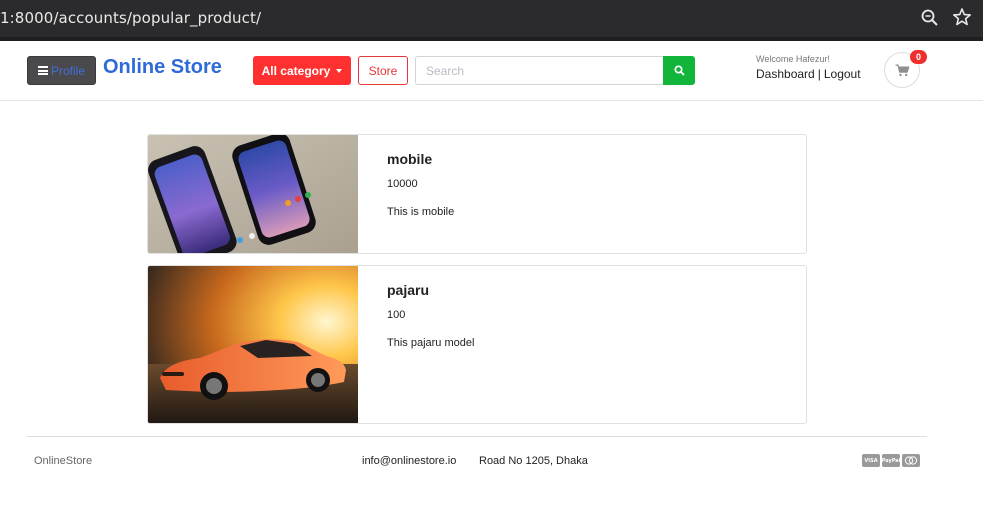 This screenshot has height=529, width=983. I want to click on orange-sports-car-photo, so click(253, 344).